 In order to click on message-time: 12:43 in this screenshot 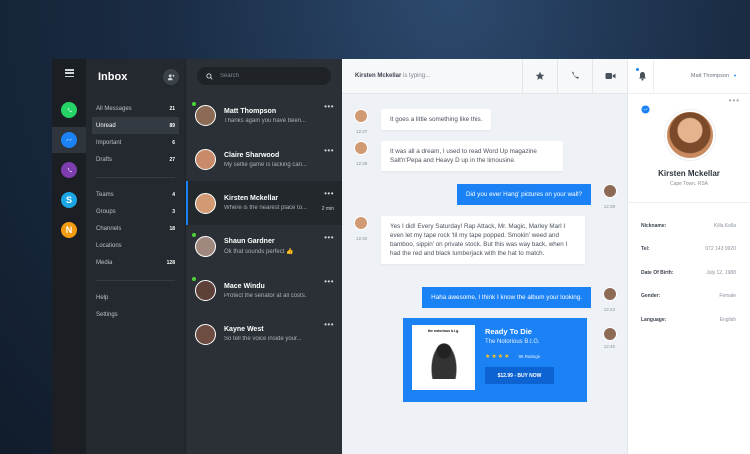, I will do `click(609, 309)`.